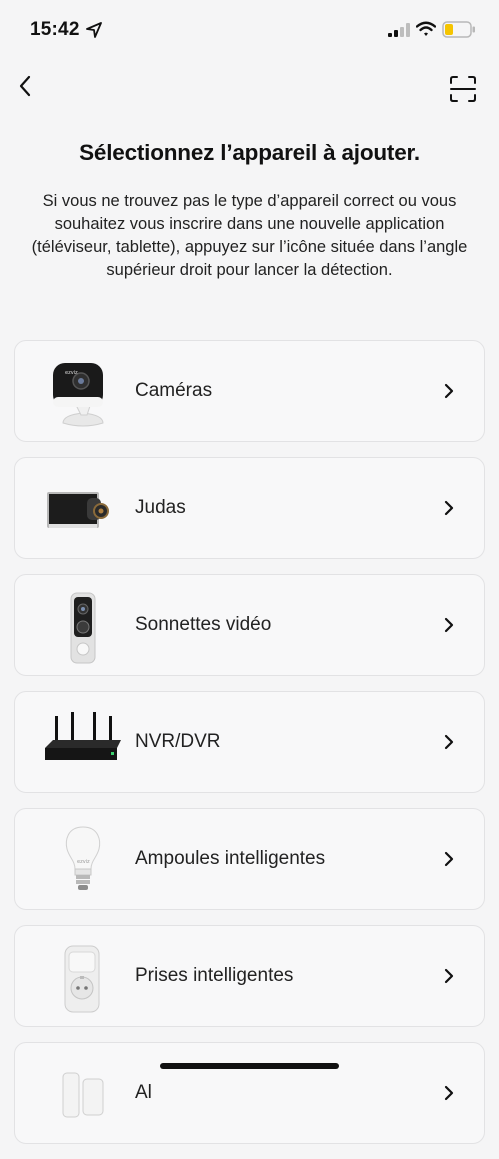 The width and height of the screenshot is (499, 1159). Describe the element at coordinates (426, 28) in the screenshot. I see `wifi-icon` at that location.